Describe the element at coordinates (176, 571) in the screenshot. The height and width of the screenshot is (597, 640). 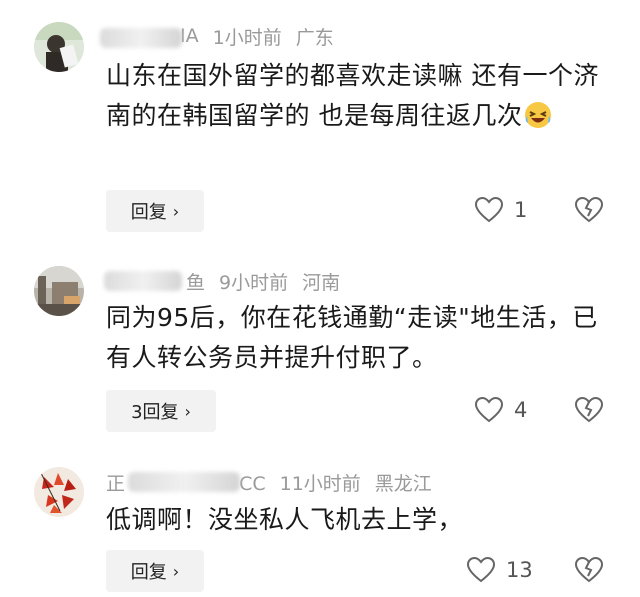
I see `chevron-right-icon: ›` at that location.